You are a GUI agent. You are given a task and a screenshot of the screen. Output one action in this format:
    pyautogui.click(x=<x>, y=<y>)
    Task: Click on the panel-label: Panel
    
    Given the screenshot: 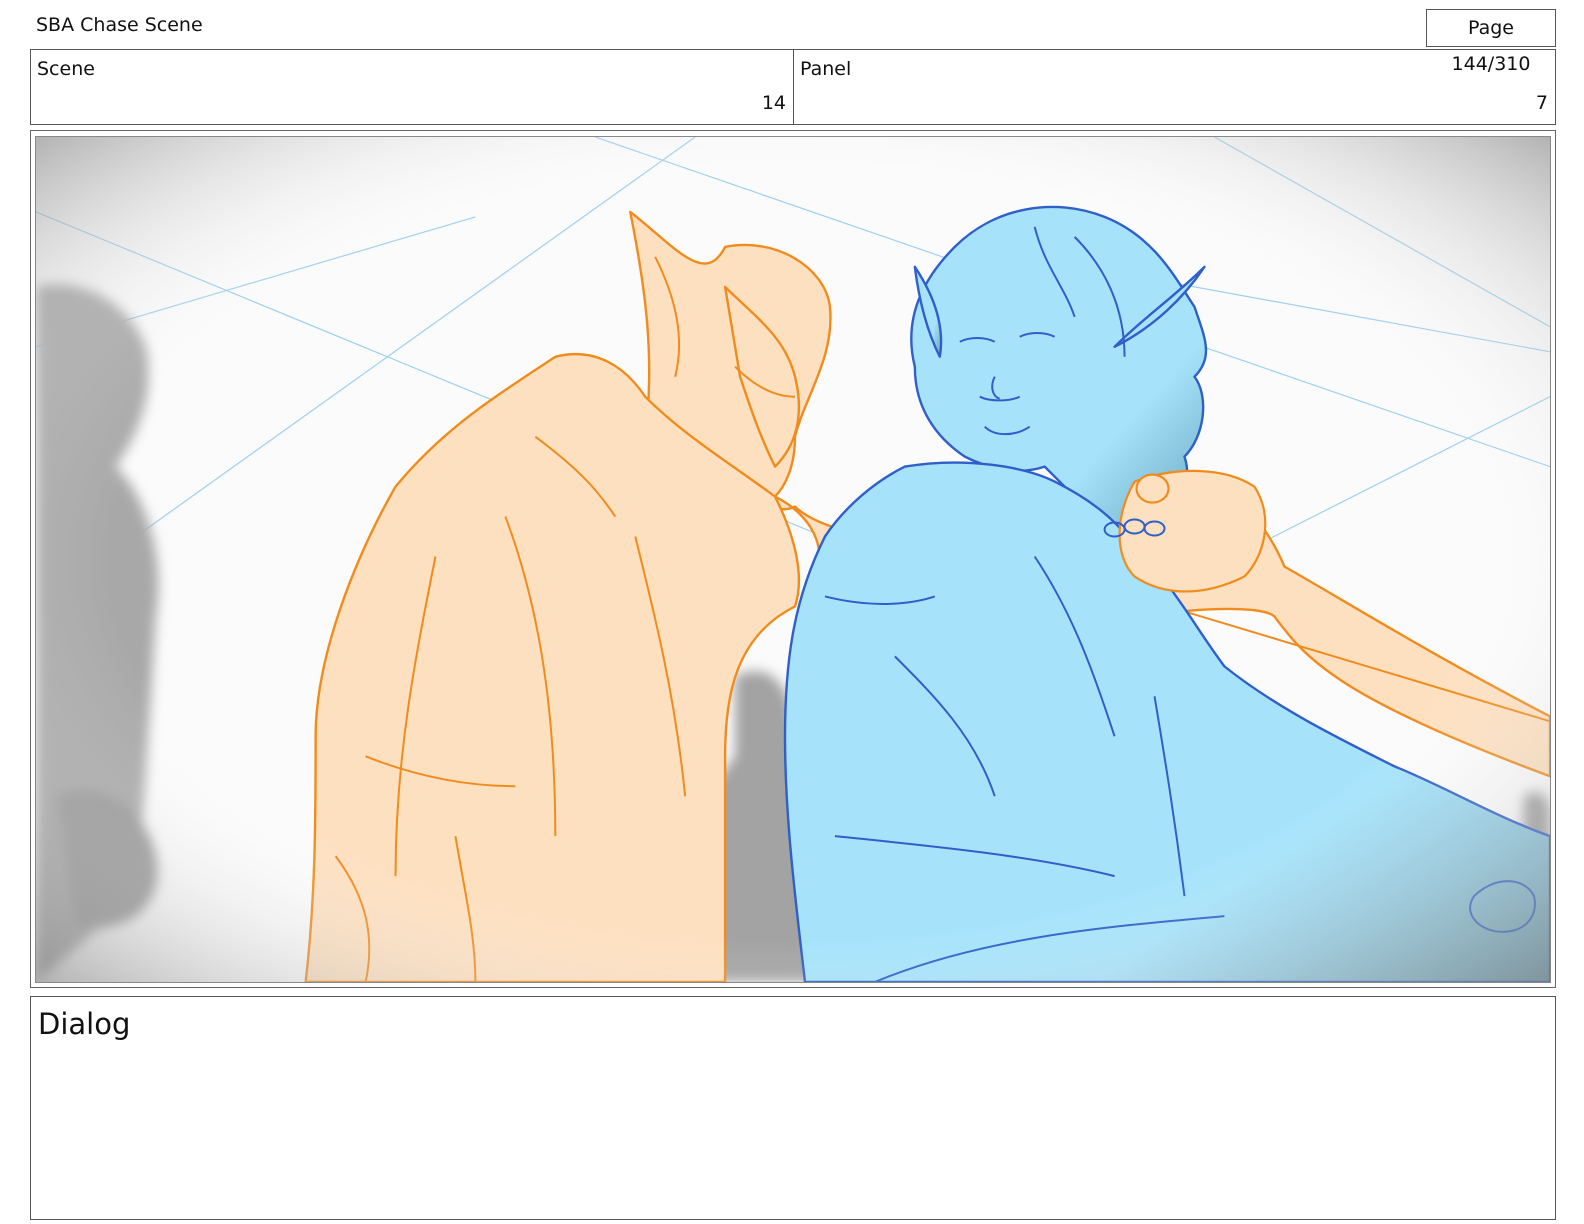 What is the action you would take?
    pyautogui.click(x=826, y=69)
    